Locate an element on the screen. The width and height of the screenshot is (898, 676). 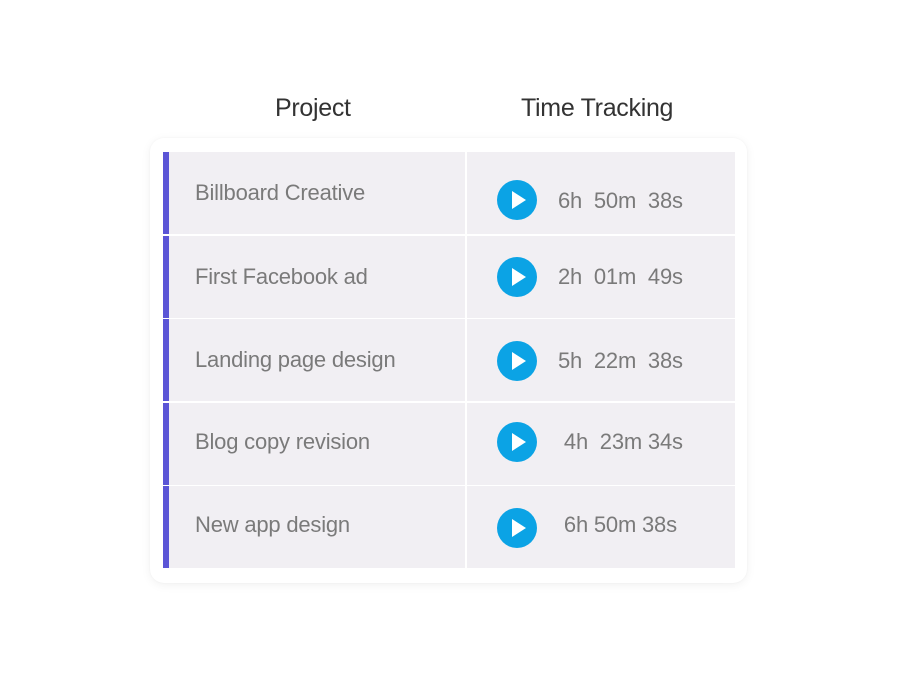
time-cell: 5h 22m 38s is located at coordinates (601, 360).